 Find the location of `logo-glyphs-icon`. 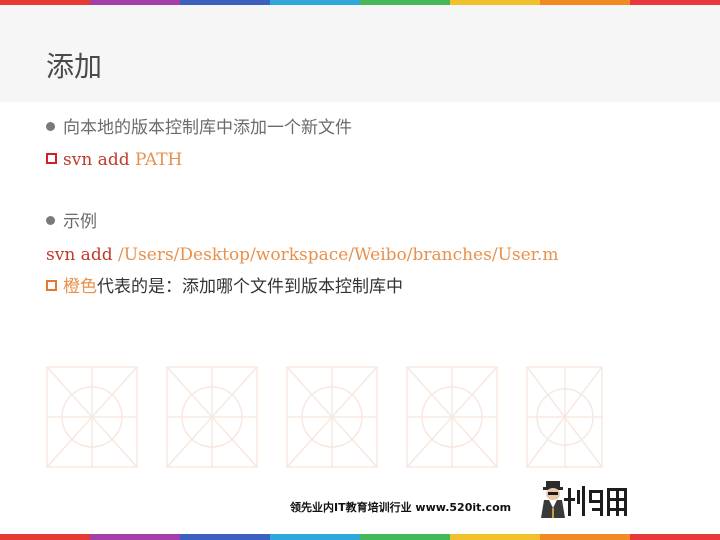

logo-glyphs-icon is located at coordinates (595, 501).